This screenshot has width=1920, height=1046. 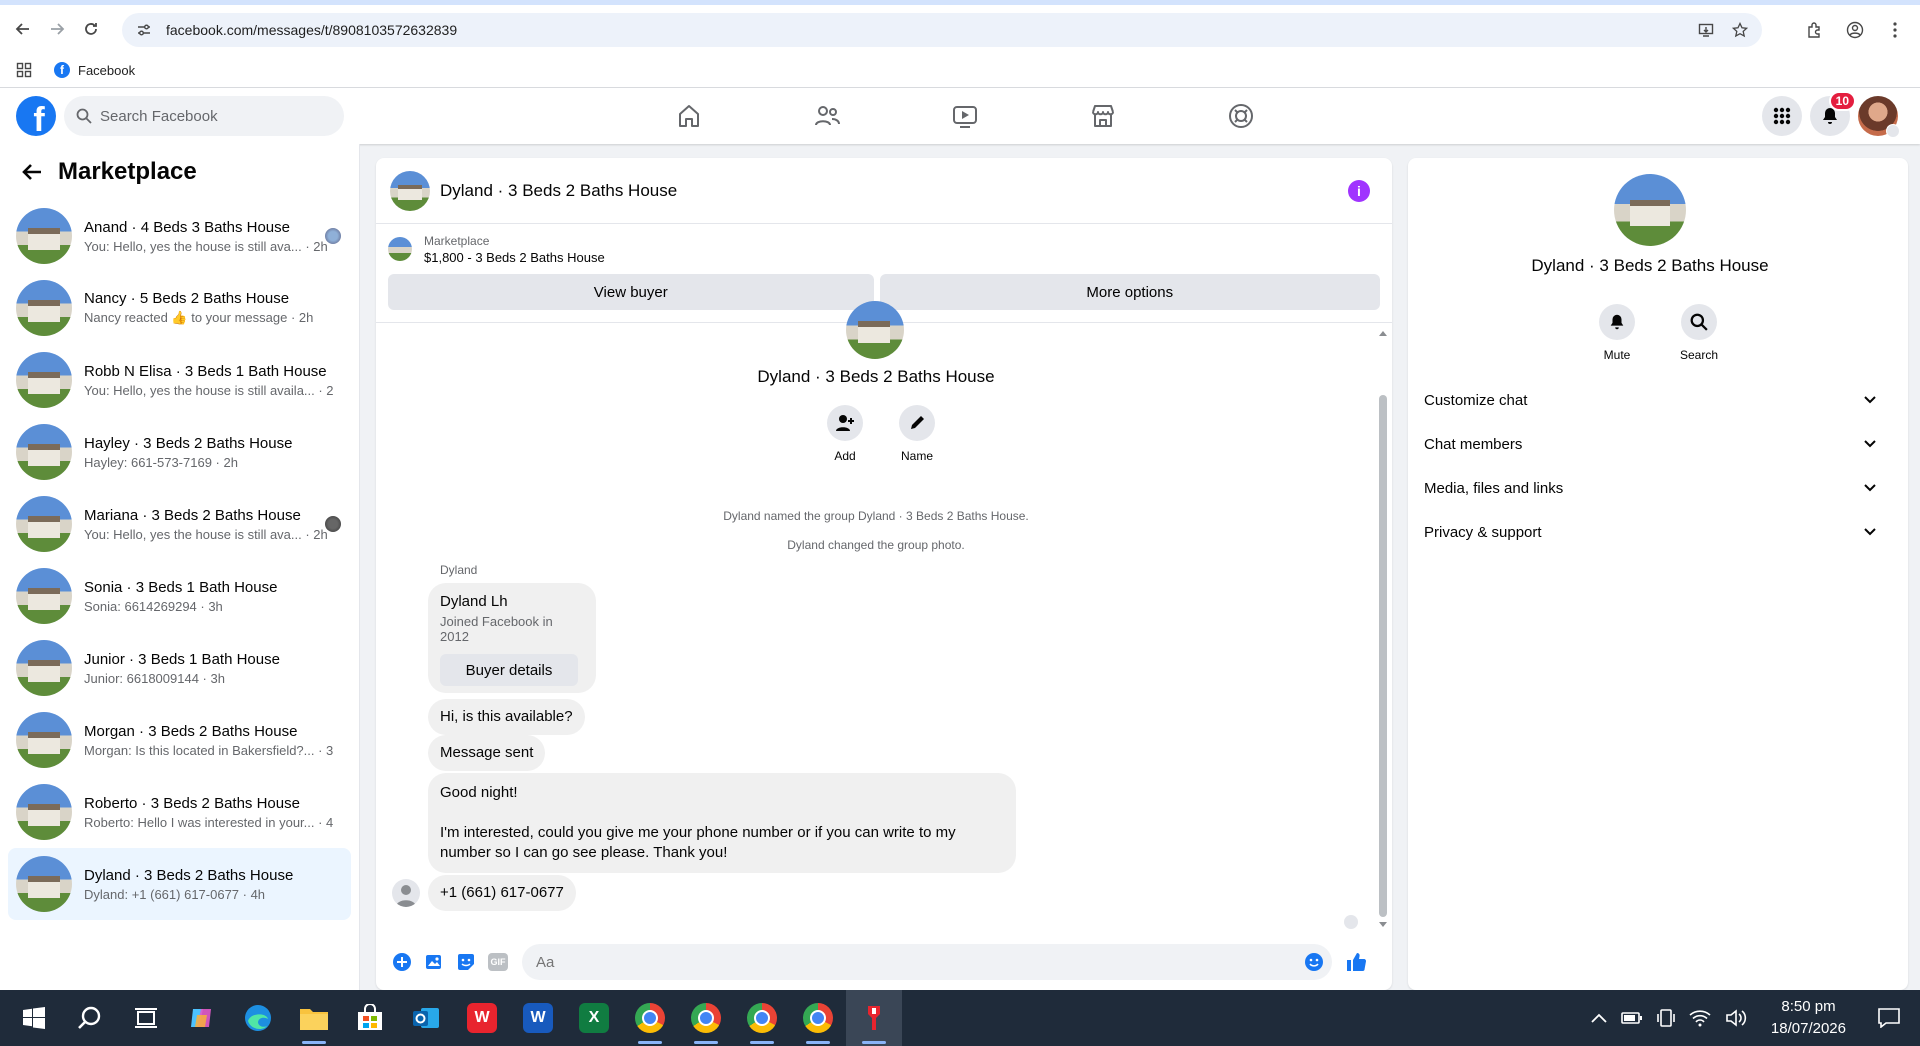 I want to click on forward-icon, so click(x=57, y=29).